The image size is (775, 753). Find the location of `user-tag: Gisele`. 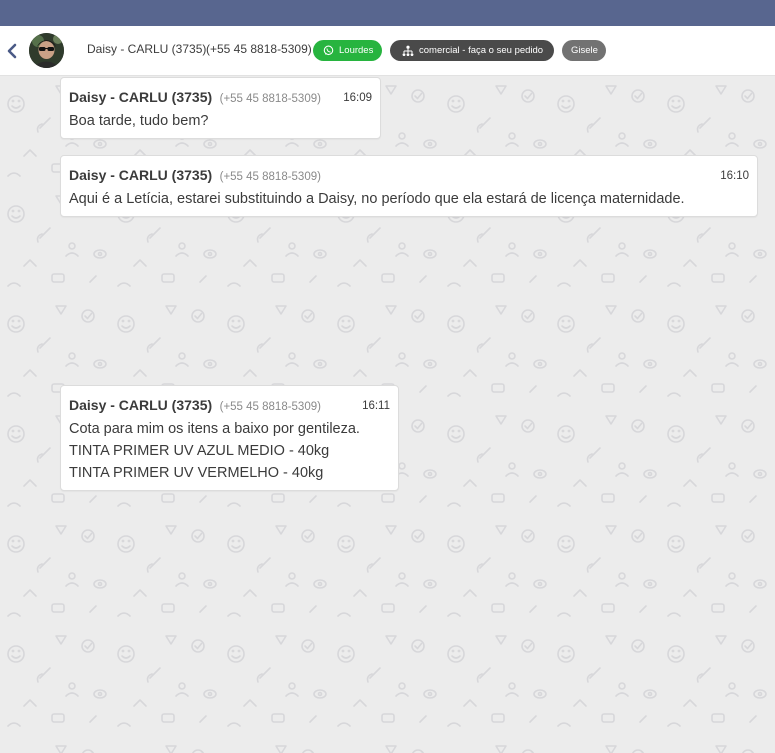

user-tag: Gisele is located at coordinates (584, 50).